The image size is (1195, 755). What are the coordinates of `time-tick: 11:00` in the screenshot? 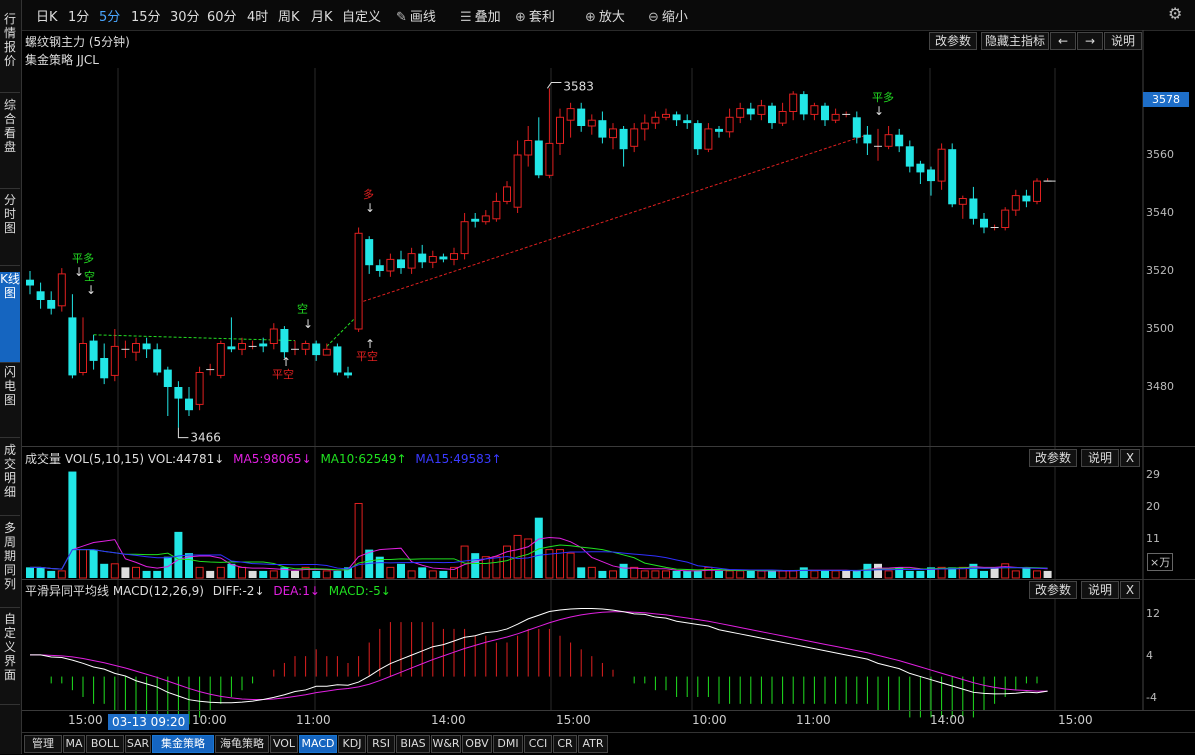 It's located at (313, 720).